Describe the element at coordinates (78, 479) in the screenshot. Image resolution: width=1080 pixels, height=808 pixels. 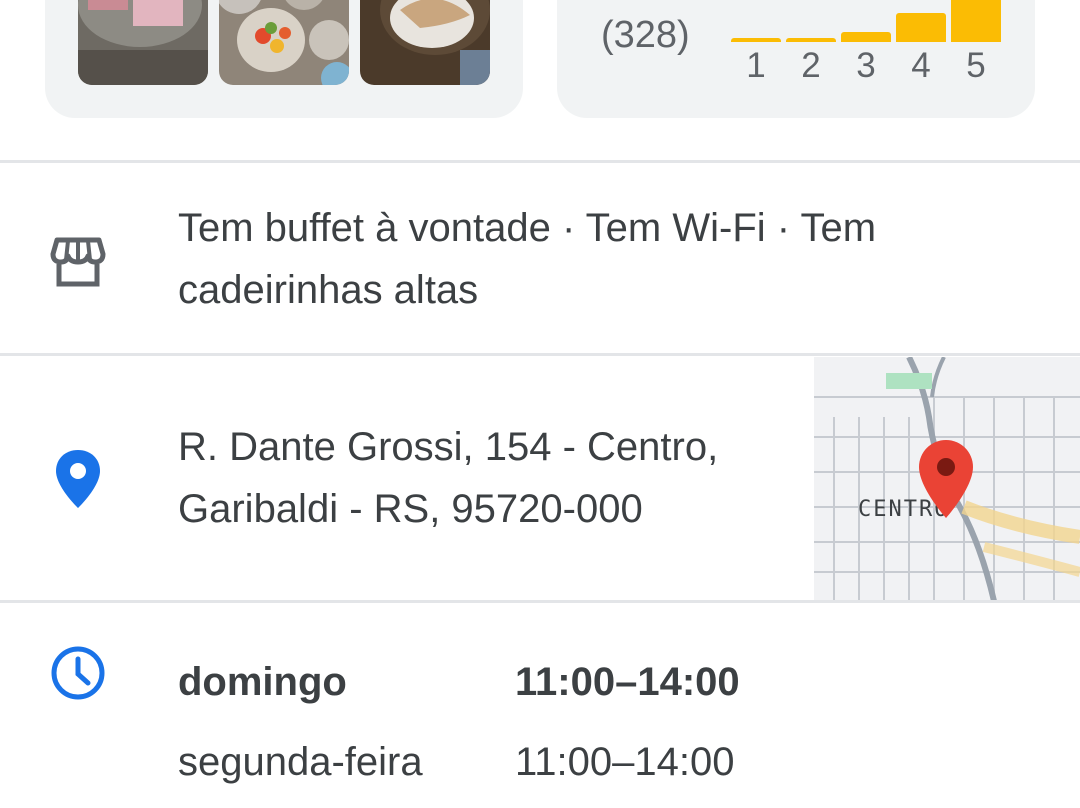
I see `location-pin-icon` at that location.